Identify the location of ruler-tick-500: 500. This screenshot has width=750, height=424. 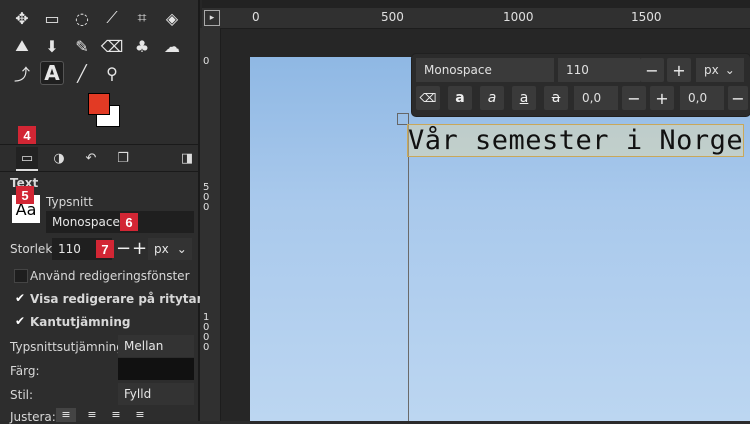
(392, 17).